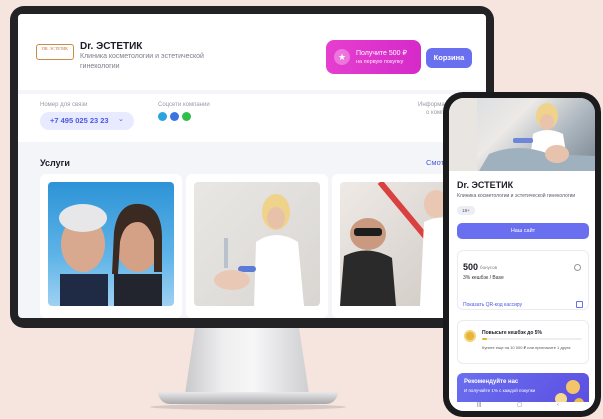  Describe the element at coordinates (64, 105) in the screenshot. I see `contact-label: Номер для связи` at that location.